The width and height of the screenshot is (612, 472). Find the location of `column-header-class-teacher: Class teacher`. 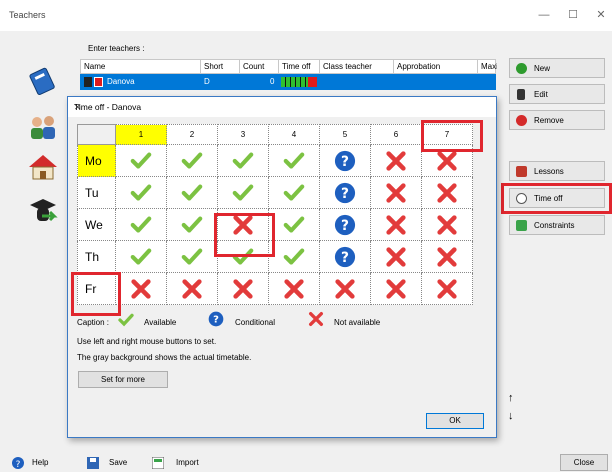

column-header-class-teacher: Class teacher is located at coordinates (357, 66).